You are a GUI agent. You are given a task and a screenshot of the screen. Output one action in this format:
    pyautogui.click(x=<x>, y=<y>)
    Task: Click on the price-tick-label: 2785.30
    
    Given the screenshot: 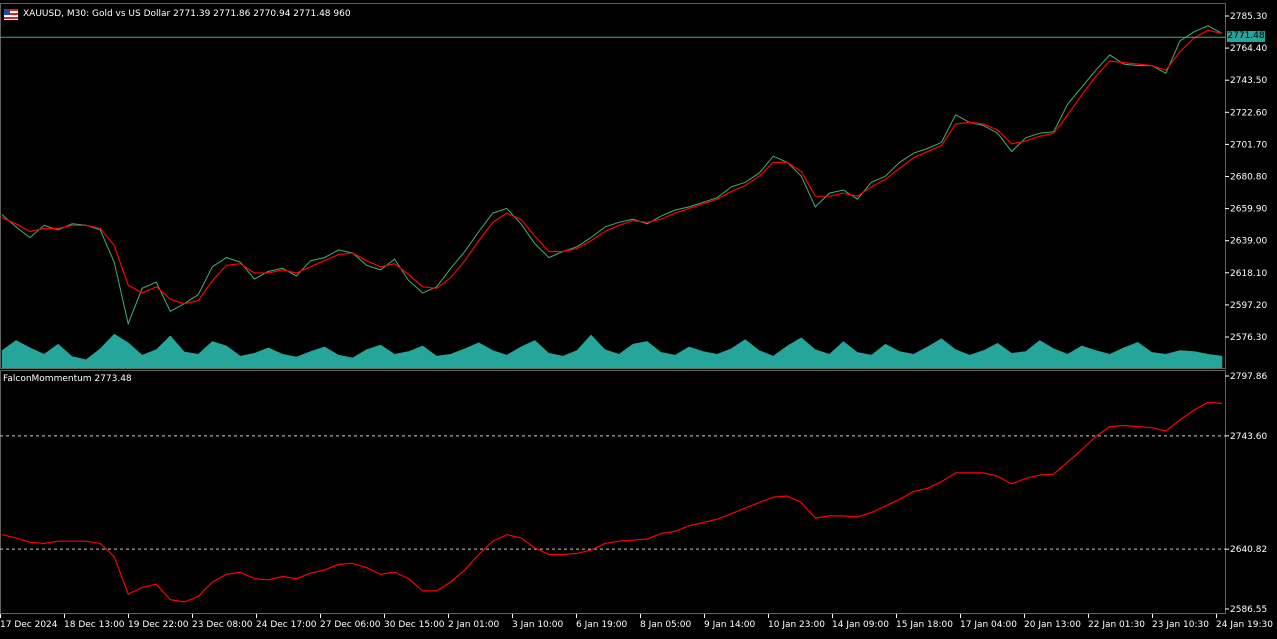 What is the action you would take?
    pyautogui.click(x=1248, y=17)
    